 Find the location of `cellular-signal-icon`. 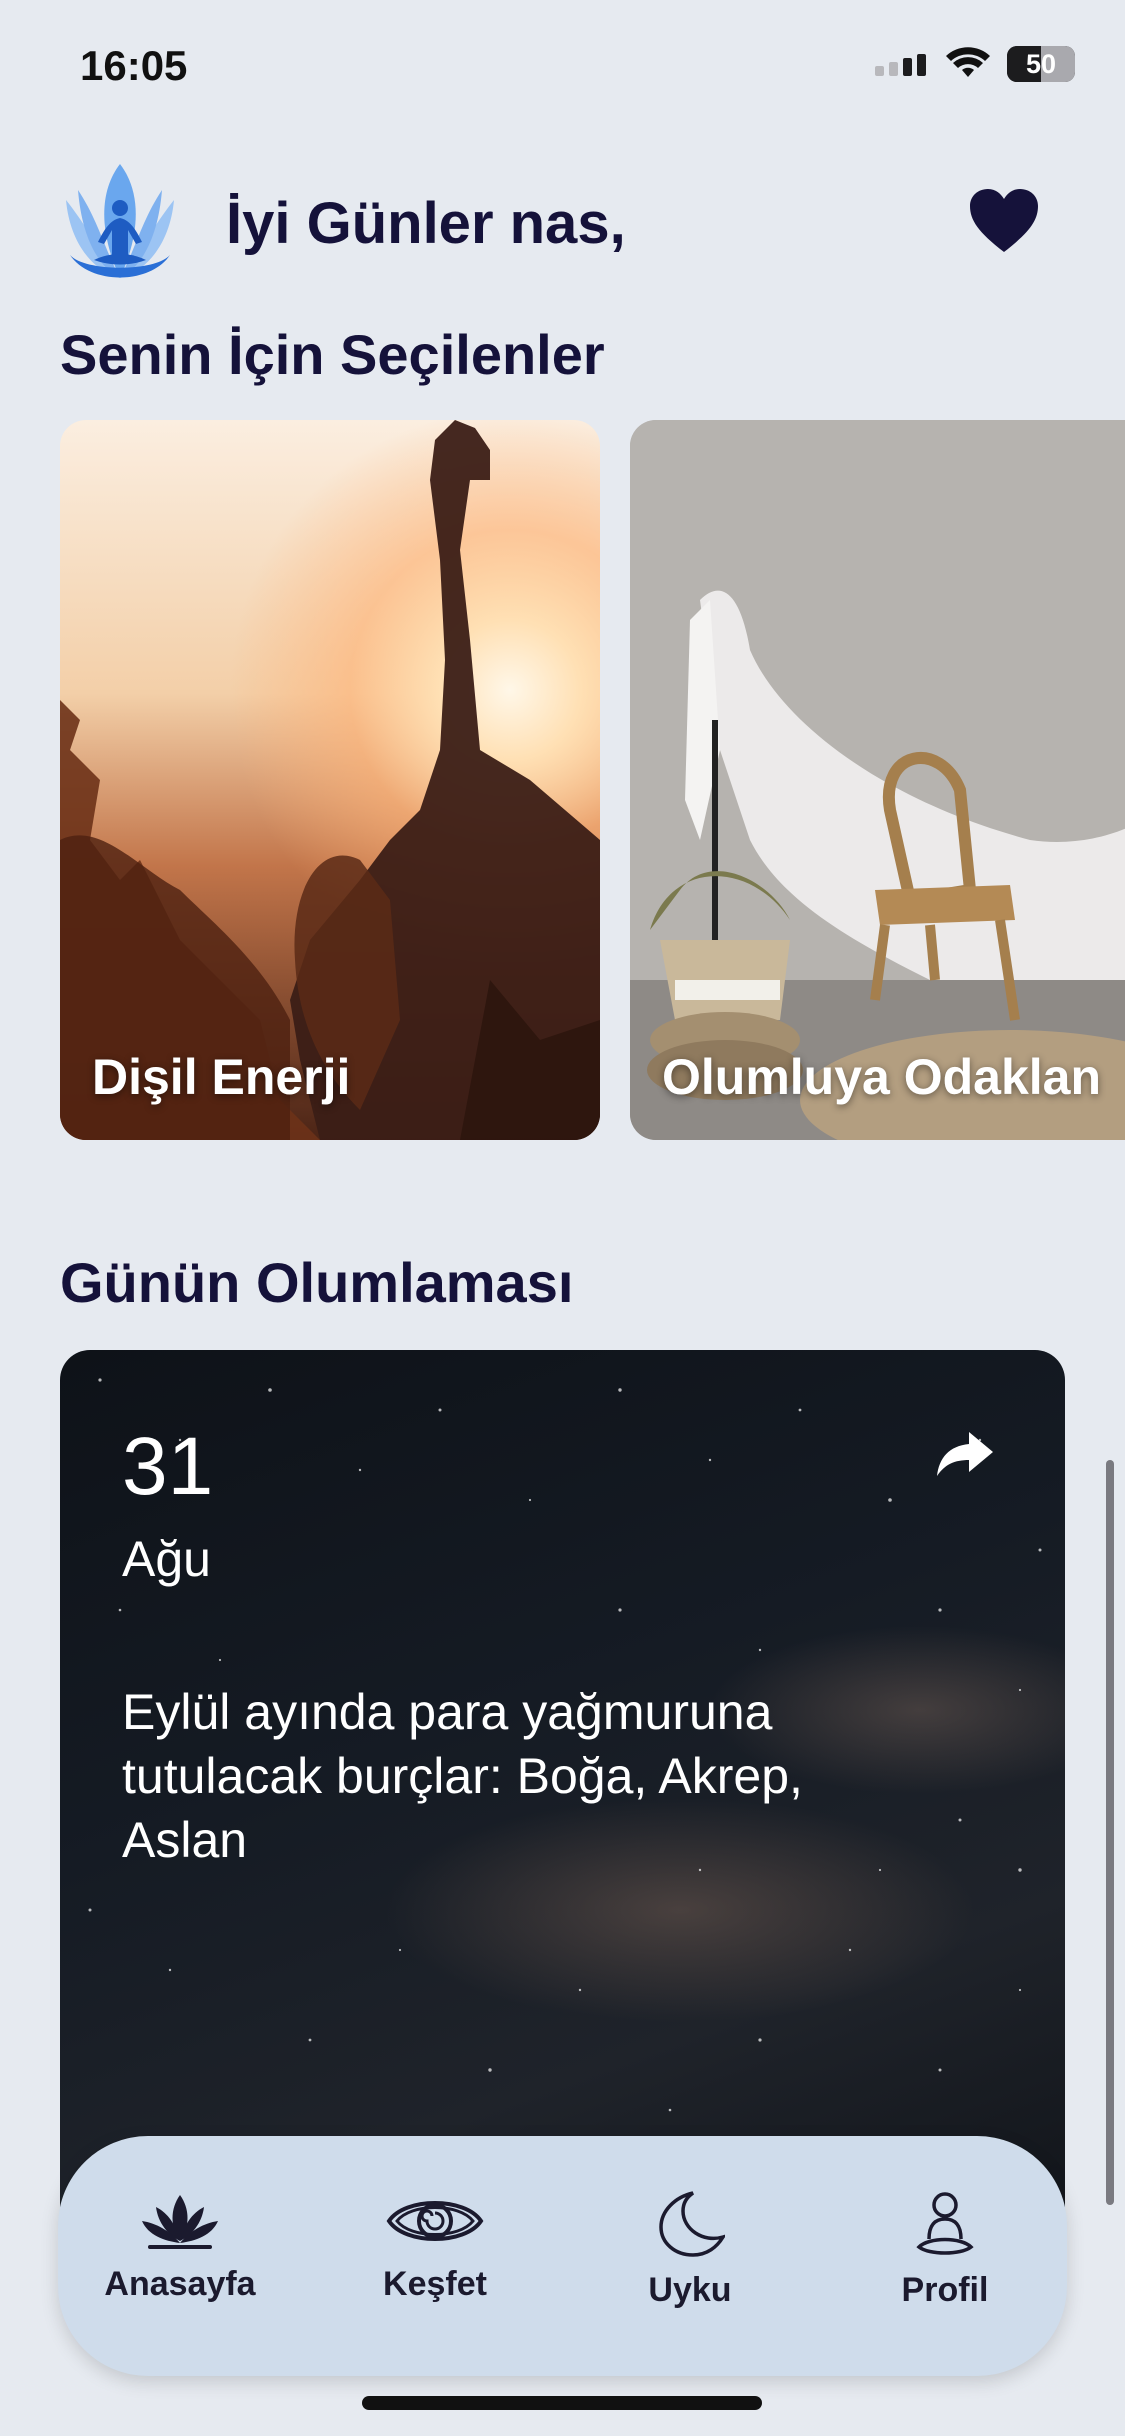

cellular-signal-icon is located at coordinates (900, 65).